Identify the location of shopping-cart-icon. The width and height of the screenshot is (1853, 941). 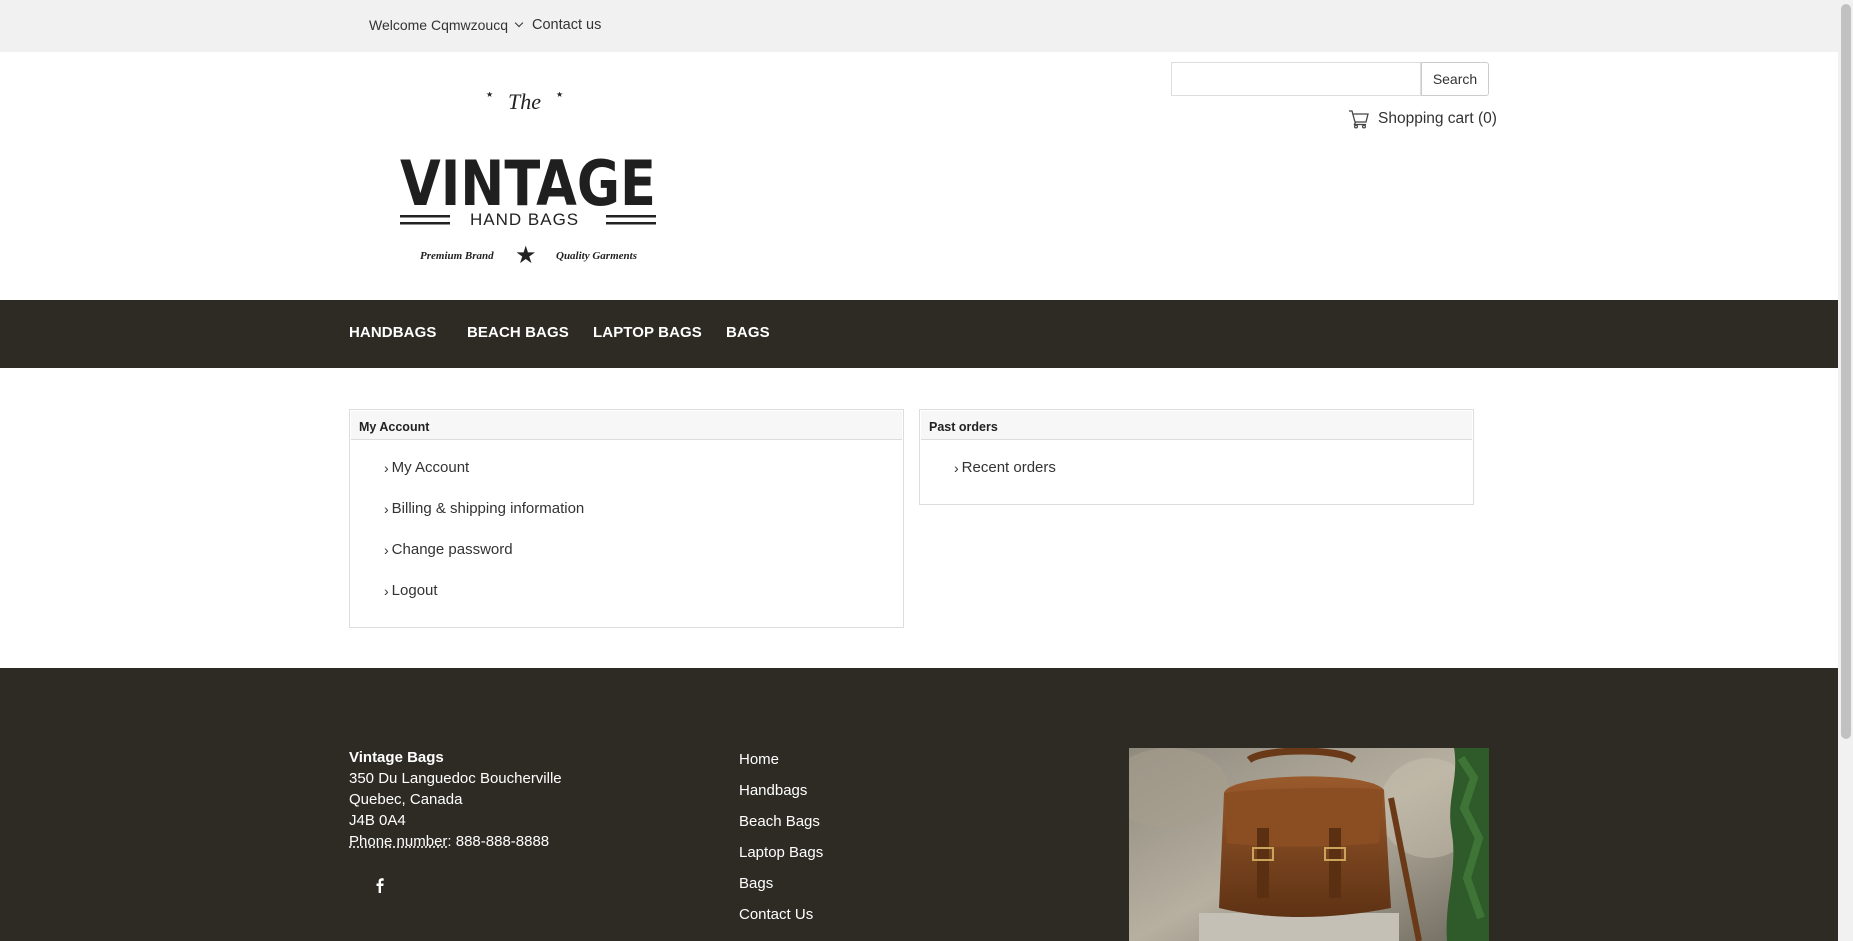
(1359, 119).